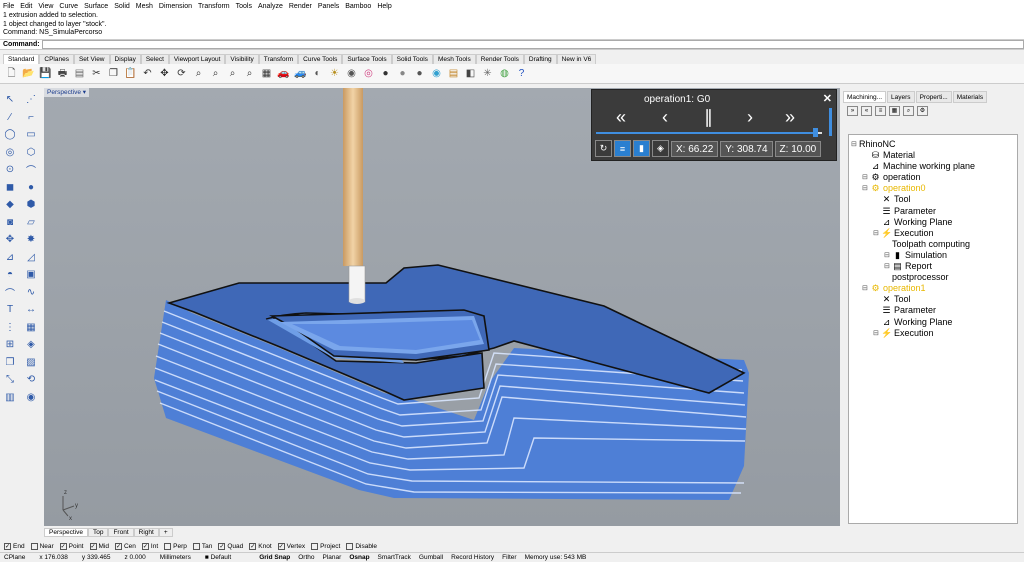  Describe the element at coordinates (71, 546) in the screenshot. I see `osnap-point: ✓ Point` at that location.